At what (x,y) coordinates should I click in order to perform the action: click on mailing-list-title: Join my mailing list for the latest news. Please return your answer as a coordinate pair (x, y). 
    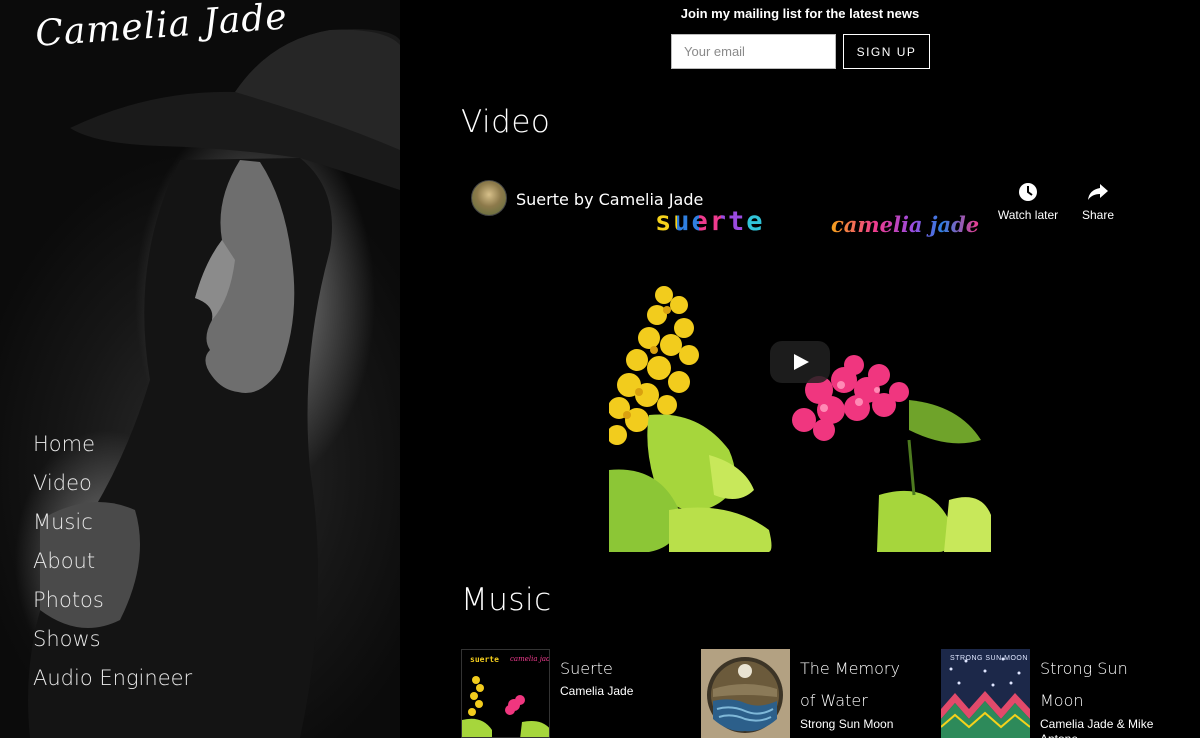
    Looking at the image, I should click on (800, 13).